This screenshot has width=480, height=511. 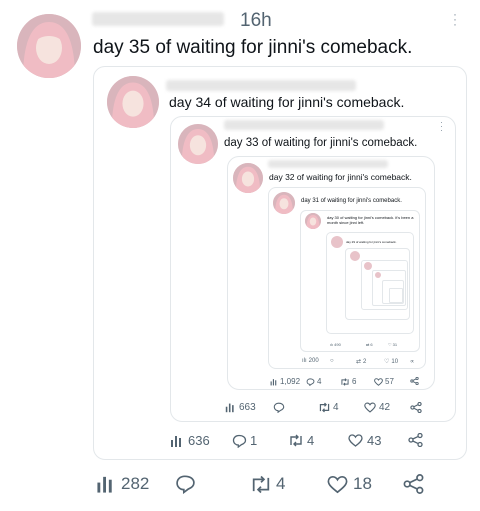 What do you see at coordinates (351, 201) in the screenshot?
I see `quoted-post-text: day 31 of waiting for jinni's comeback.` at bounding box center [351, 201].